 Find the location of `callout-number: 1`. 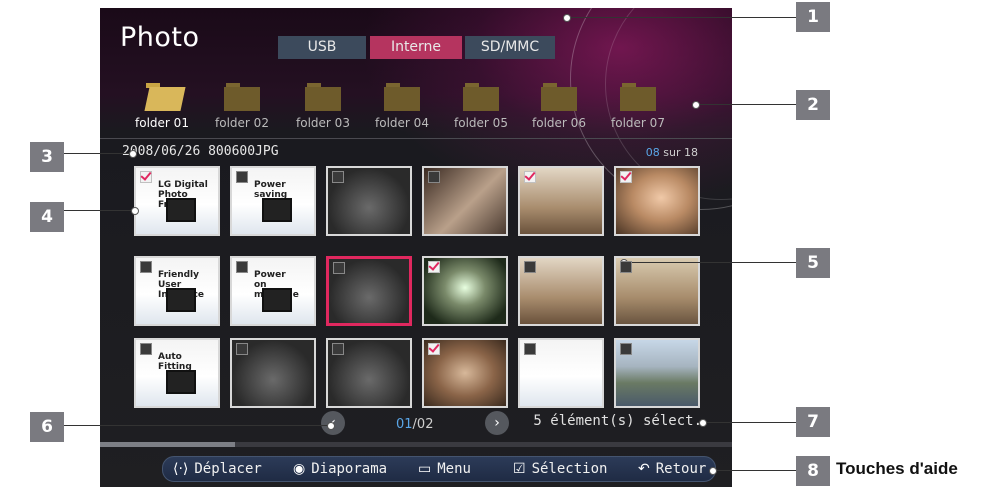

callout-number: 1 is located at coordinates (813, 17).